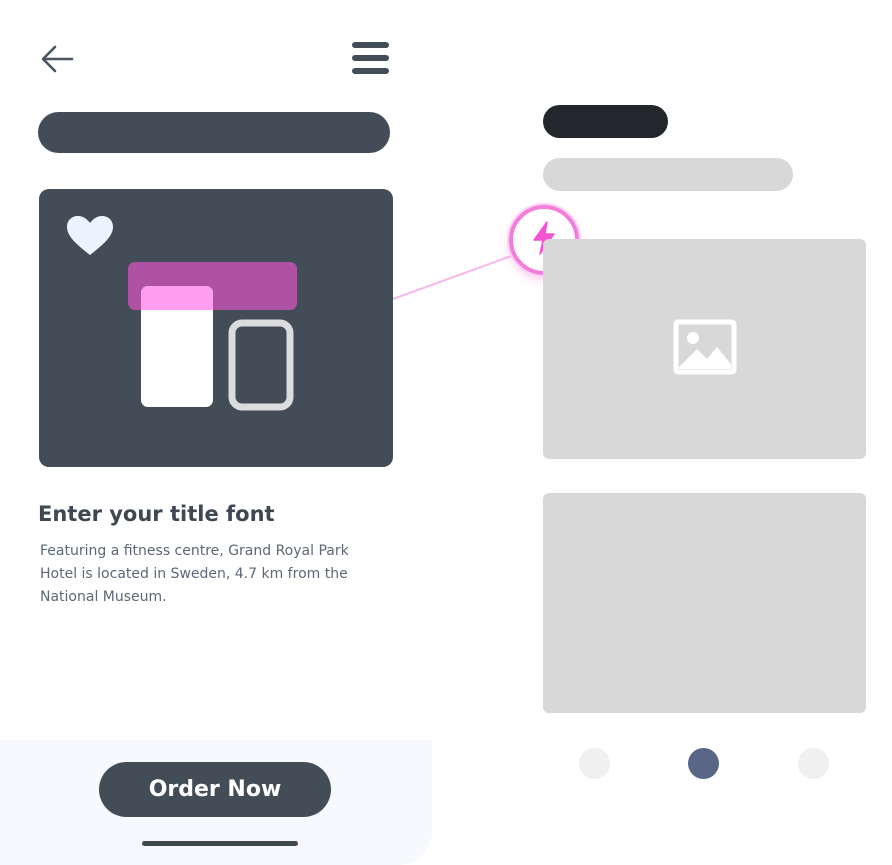 The width and height of the screenshot is (892, 865). Describe the element at coordinates (370, 58) in the screenshot. I see `hamburger-menu-icon` at that location.